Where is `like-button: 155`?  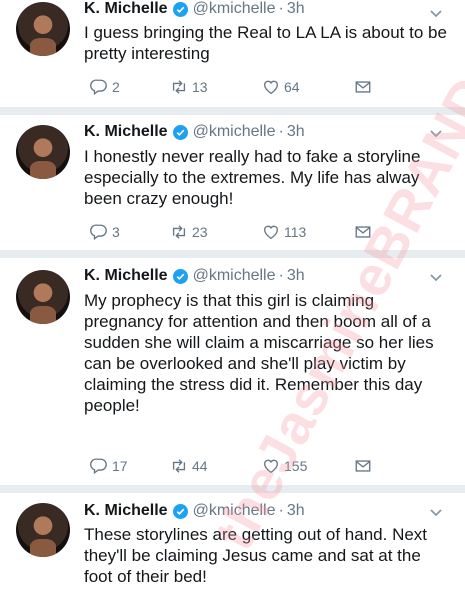 like-button: 155 is located at coordinates (284, 466).